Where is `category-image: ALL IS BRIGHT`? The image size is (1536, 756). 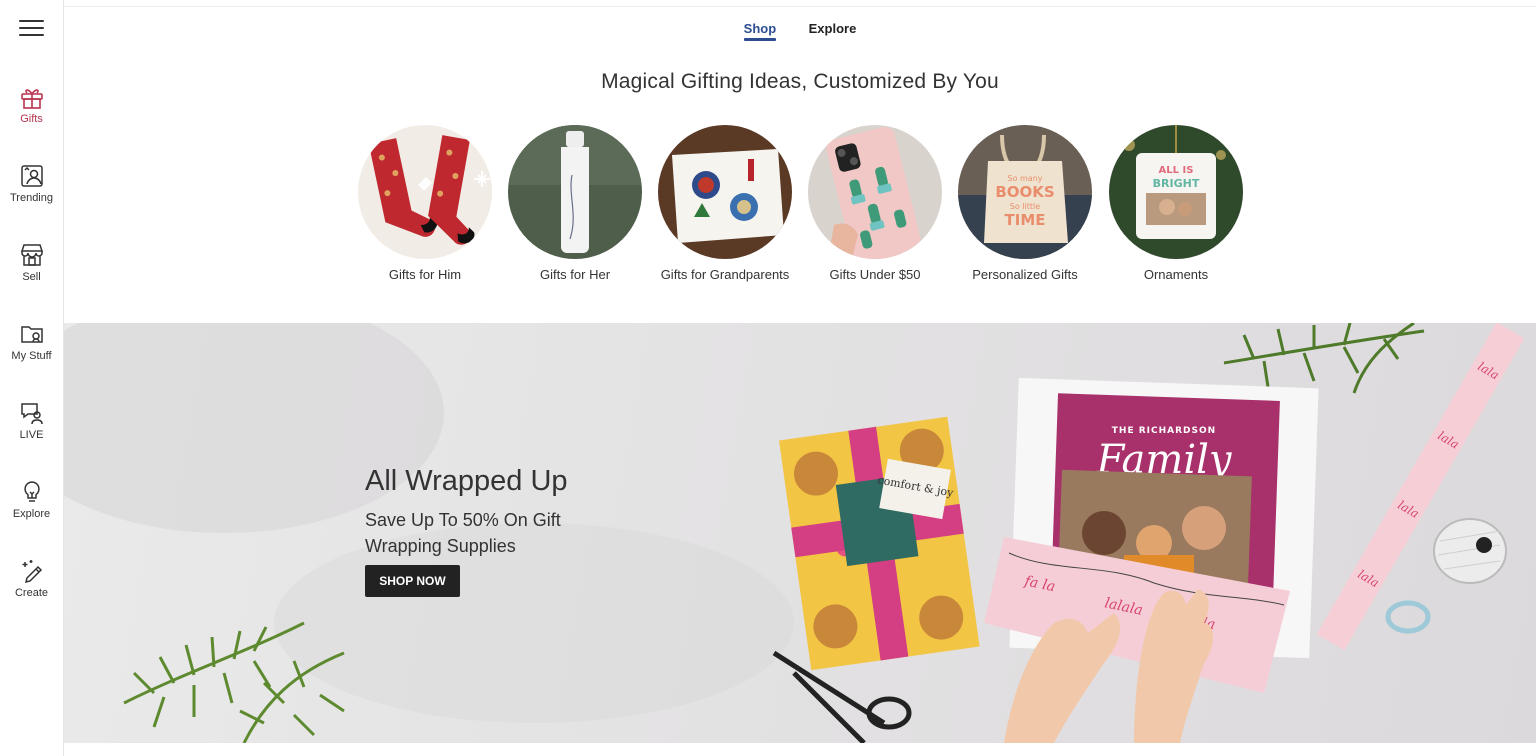 category-image: ALL IS BRIGHT is located at coordinates (1176, 192).